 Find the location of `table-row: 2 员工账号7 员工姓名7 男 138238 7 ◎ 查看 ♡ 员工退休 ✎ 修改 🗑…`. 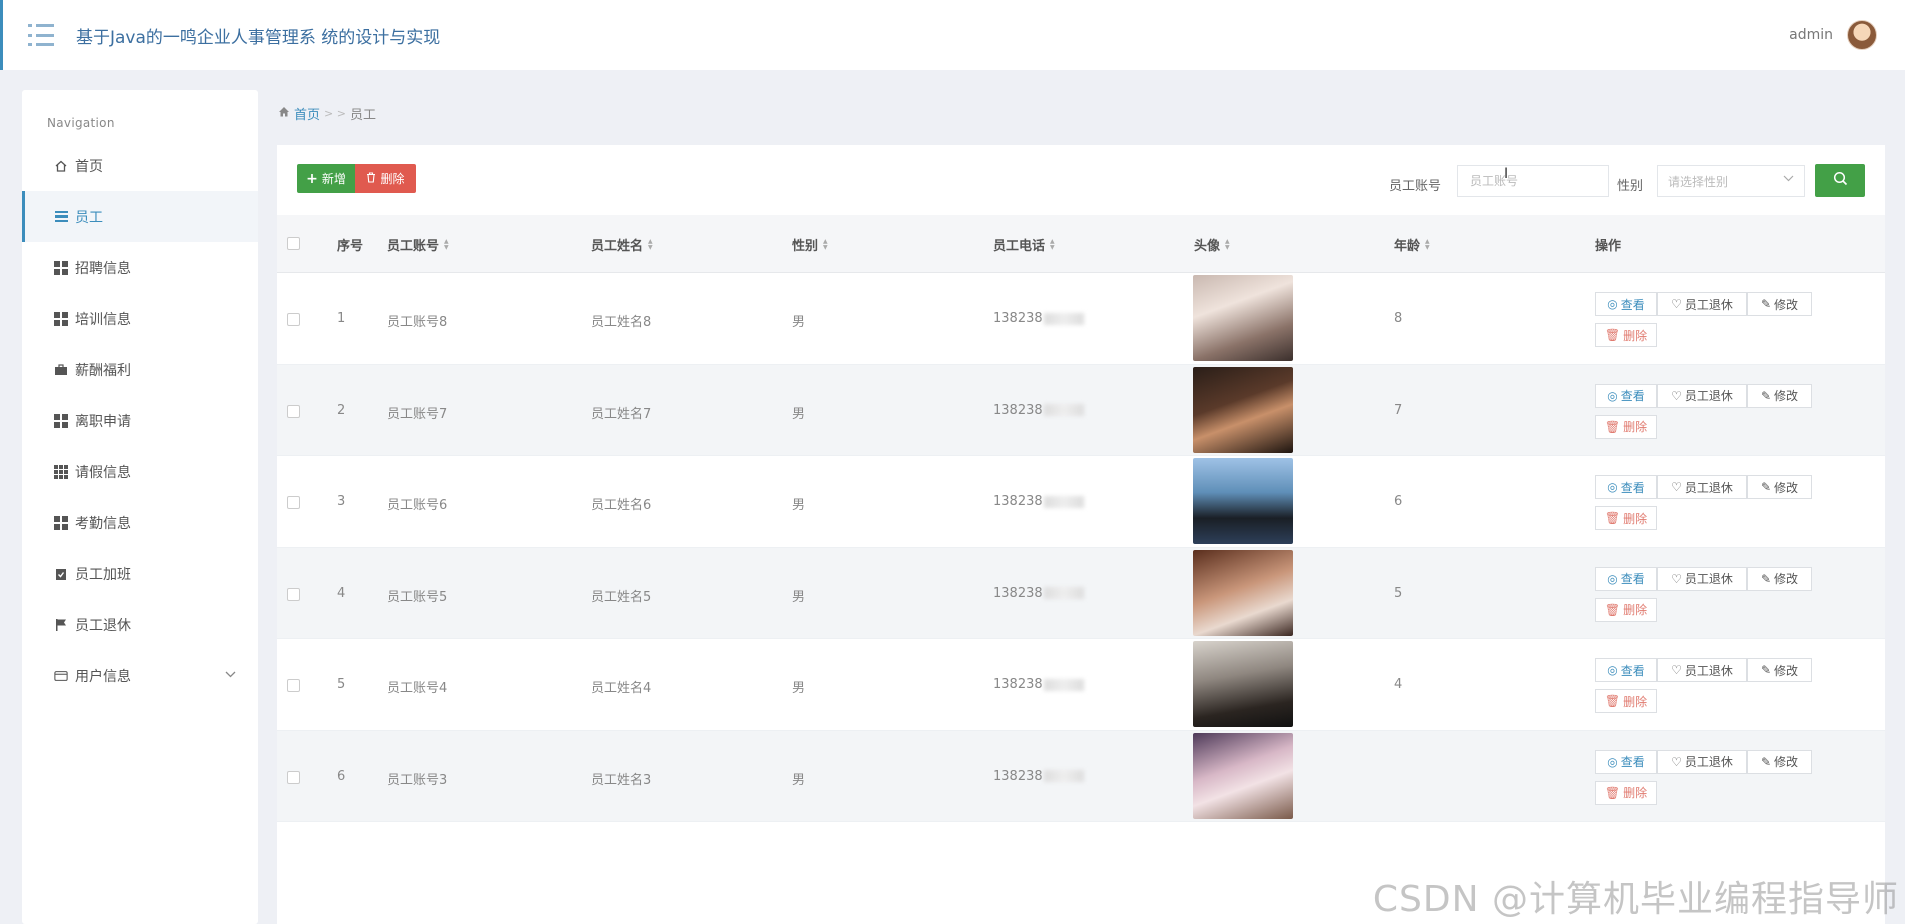

table-row: 2 员工账号7 员工姓名7 男 138238 7 ◎ 查看 ♡ 员工退休 ✎ 修改 🗑… is located at coordinates (1081, 410).